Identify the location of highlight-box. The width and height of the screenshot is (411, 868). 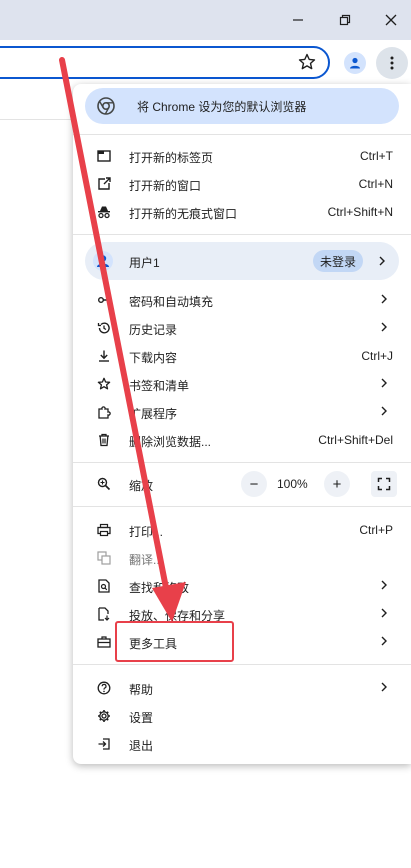
(174, 641).